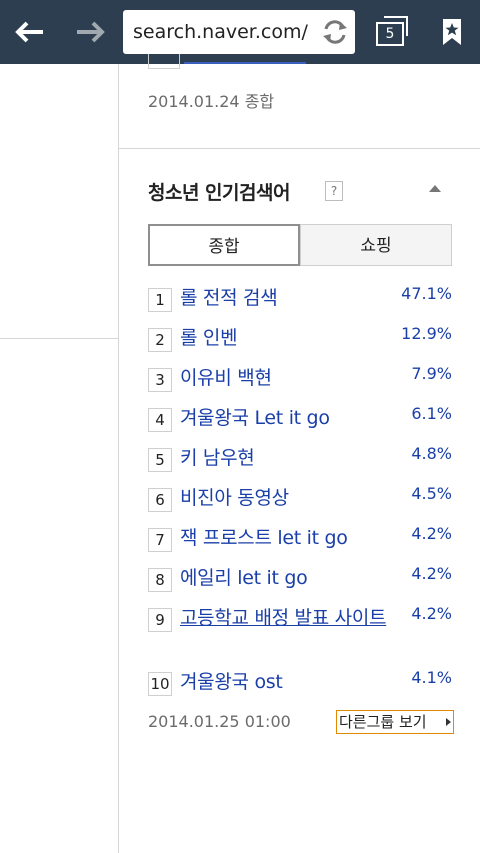 The width and height of the screenshot is (480, 853). I want to click on tab-general: 종합, so click(224, 245).